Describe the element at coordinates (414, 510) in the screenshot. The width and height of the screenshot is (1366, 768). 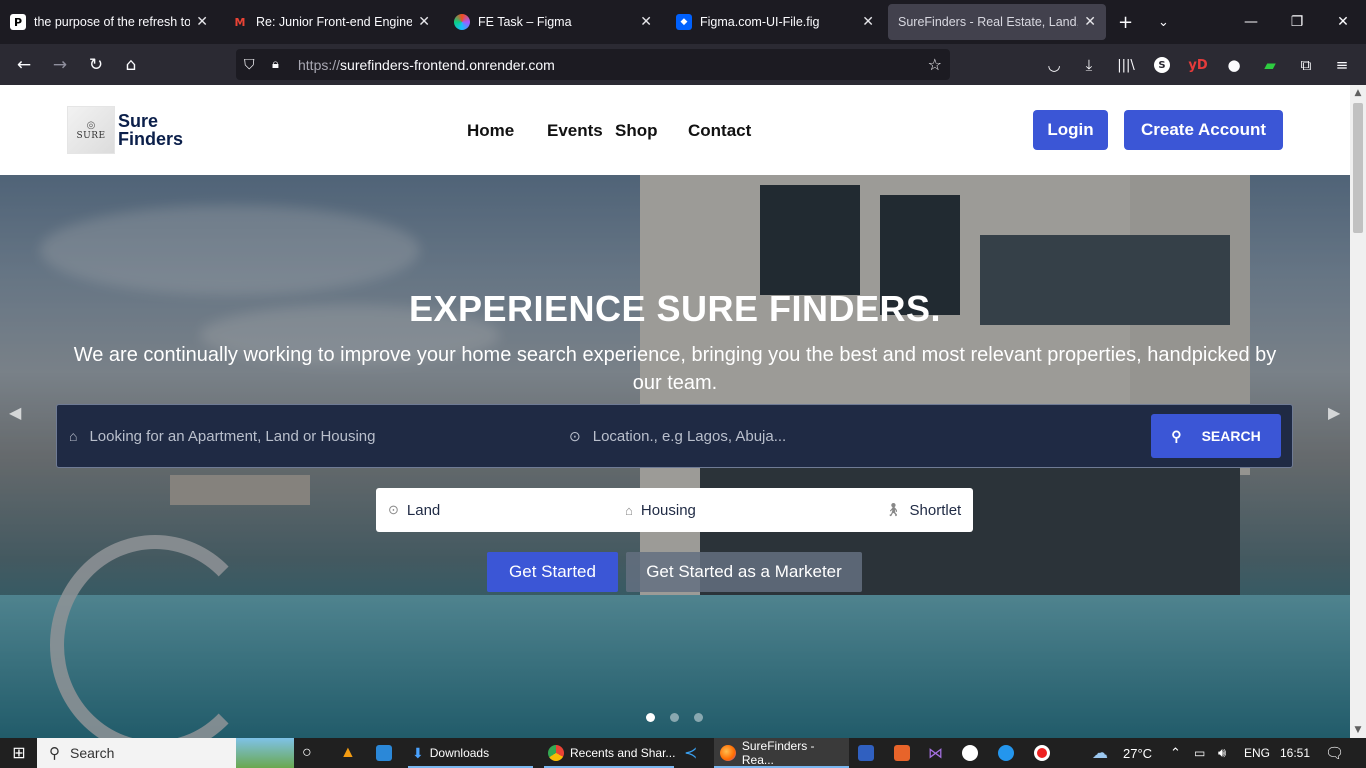
I see `category-land: ⊙ Land` at that location.